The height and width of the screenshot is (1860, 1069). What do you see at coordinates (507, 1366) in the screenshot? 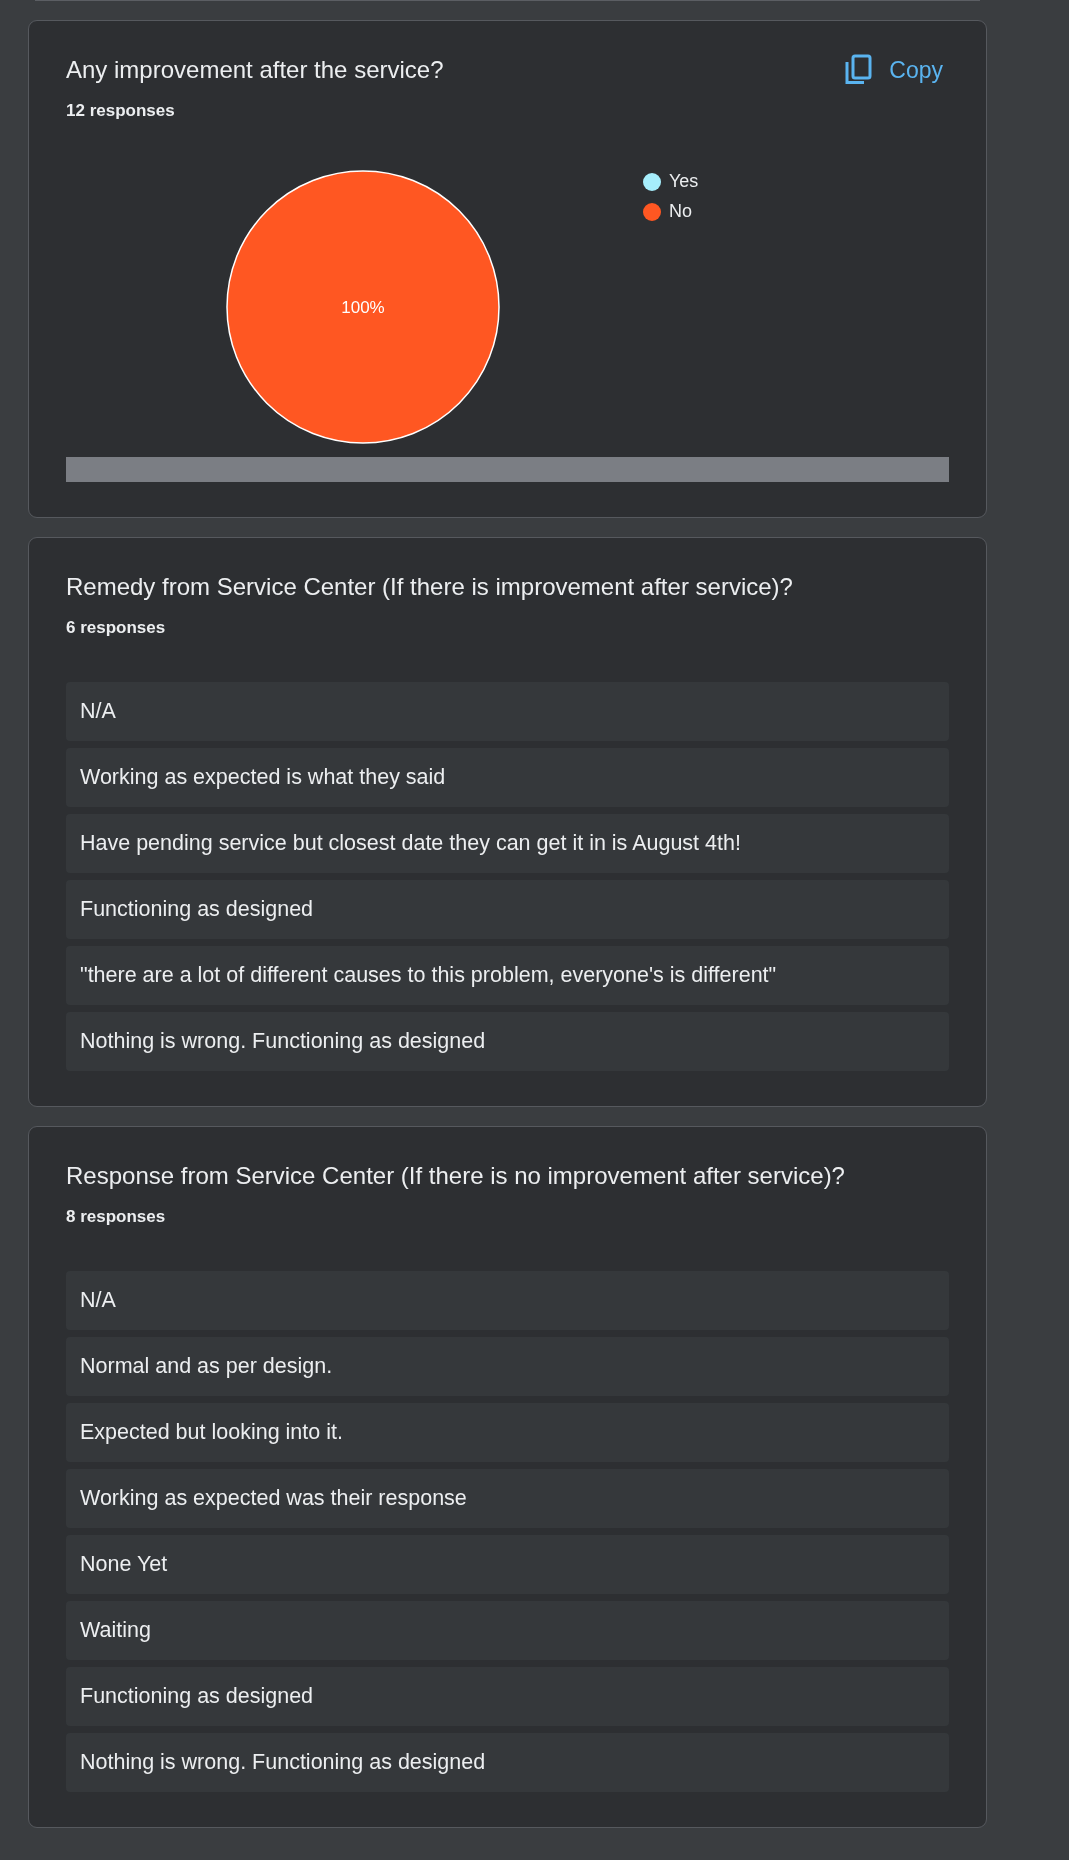
I see `response-item: Normal and as per design.` at bounding box center [507, 1366].